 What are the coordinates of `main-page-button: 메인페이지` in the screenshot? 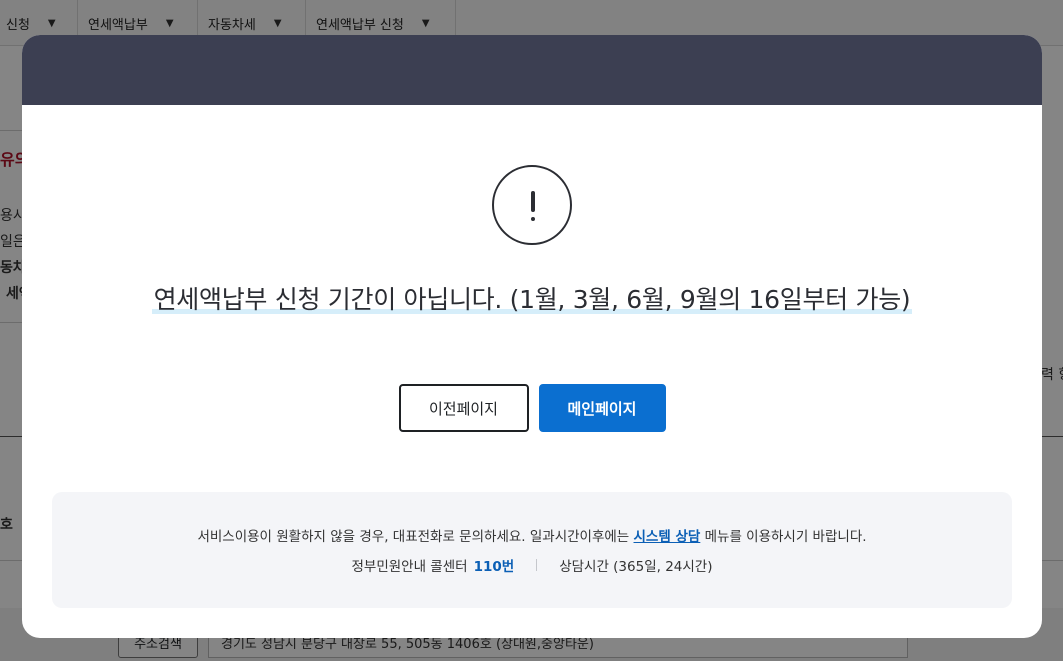 It's located at (602, 408).